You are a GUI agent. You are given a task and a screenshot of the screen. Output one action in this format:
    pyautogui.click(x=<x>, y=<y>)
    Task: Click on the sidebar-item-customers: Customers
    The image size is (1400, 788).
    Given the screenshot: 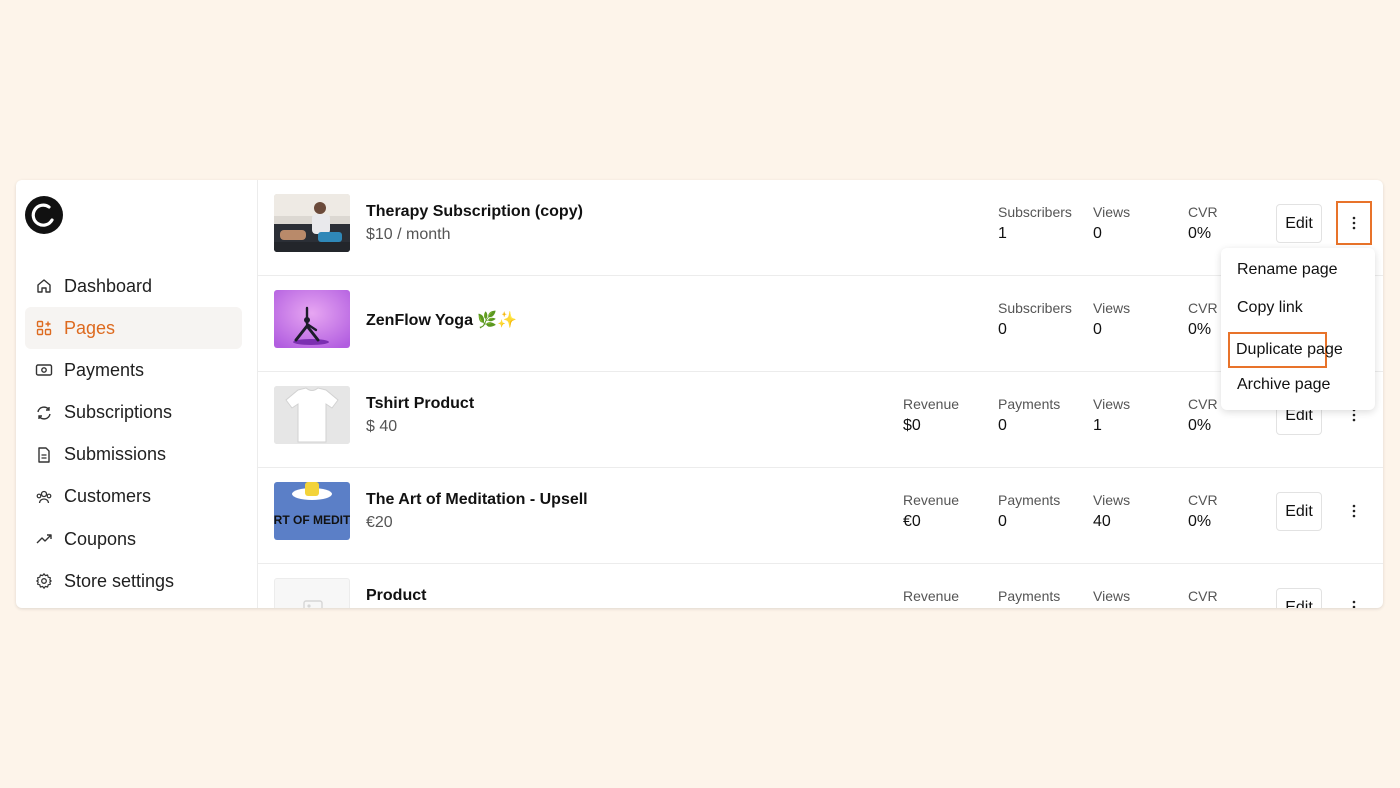 What is the action you would take?
    pyautogui.click(x=133, y=497)
    